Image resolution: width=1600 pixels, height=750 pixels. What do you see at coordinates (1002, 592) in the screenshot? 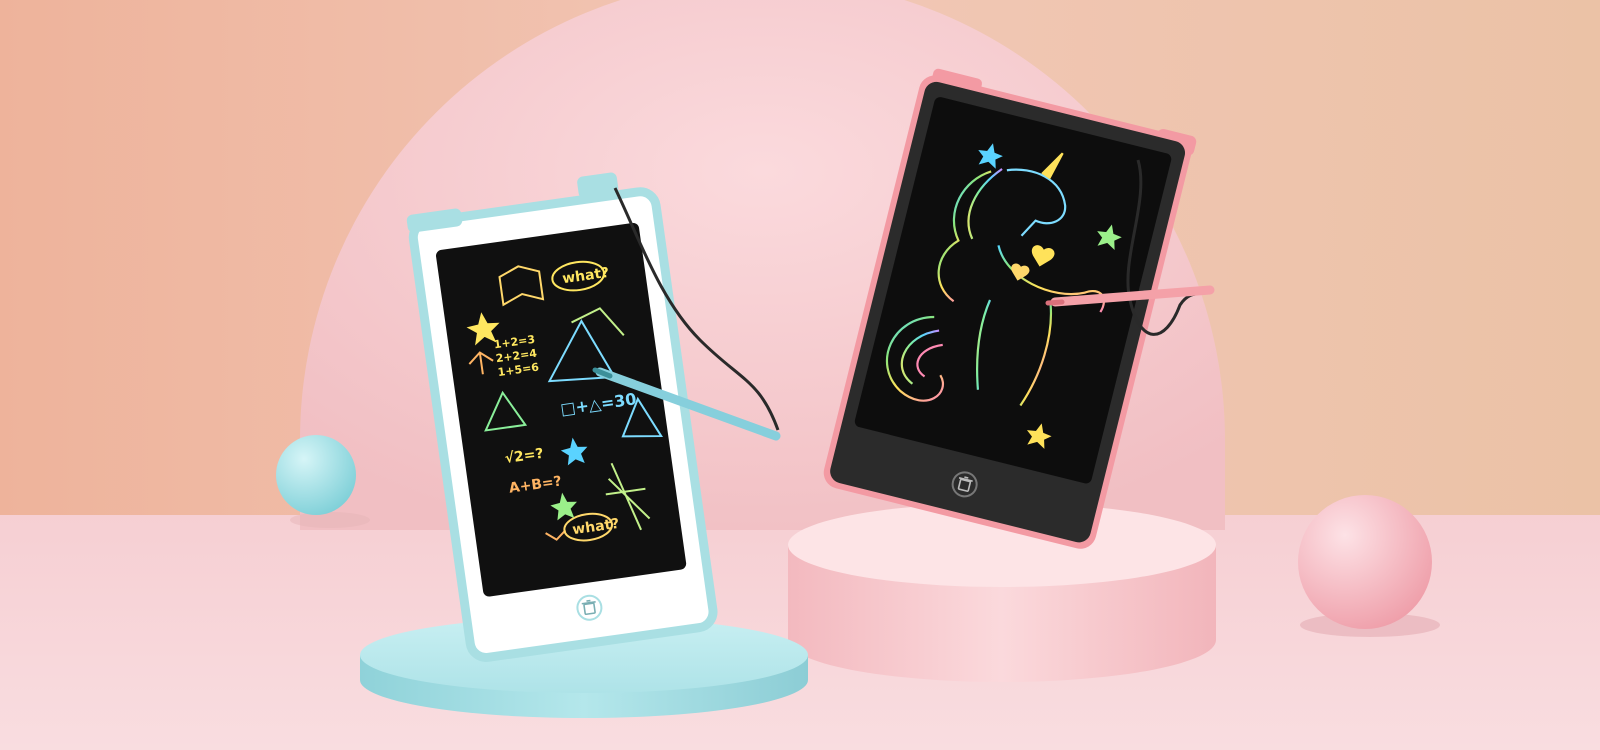
I see `pink-podium` at bounding box center [1002, 592].